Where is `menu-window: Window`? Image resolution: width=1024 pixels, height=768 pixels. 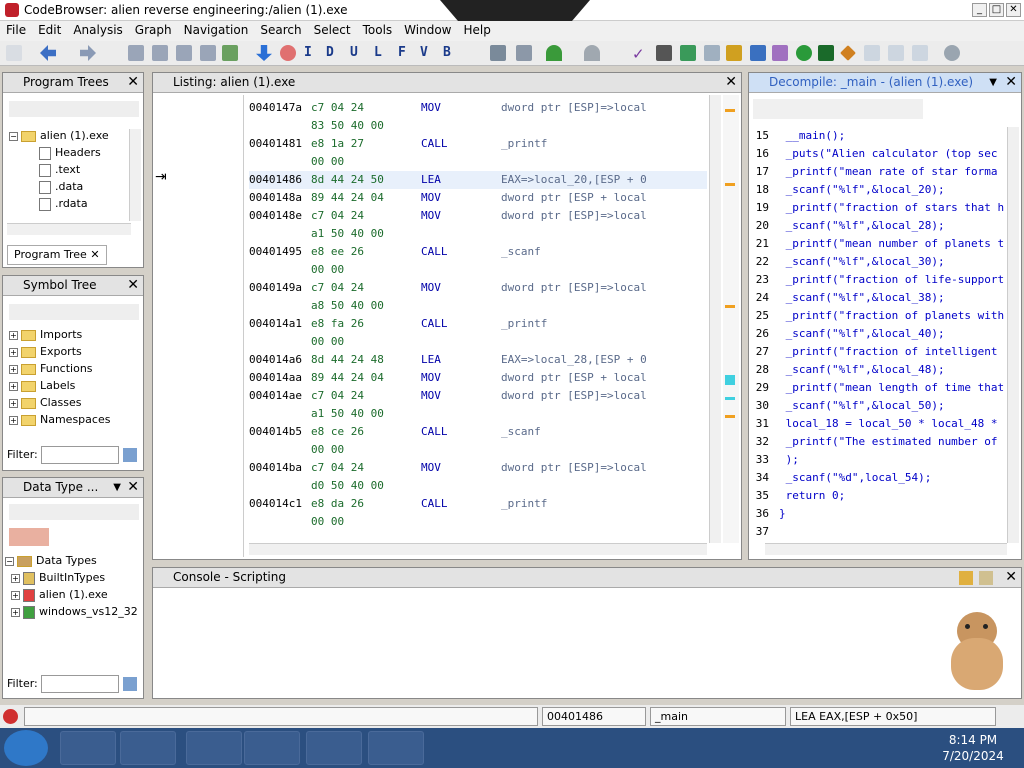
menu-window: Window is located at coordinates (427, 30).